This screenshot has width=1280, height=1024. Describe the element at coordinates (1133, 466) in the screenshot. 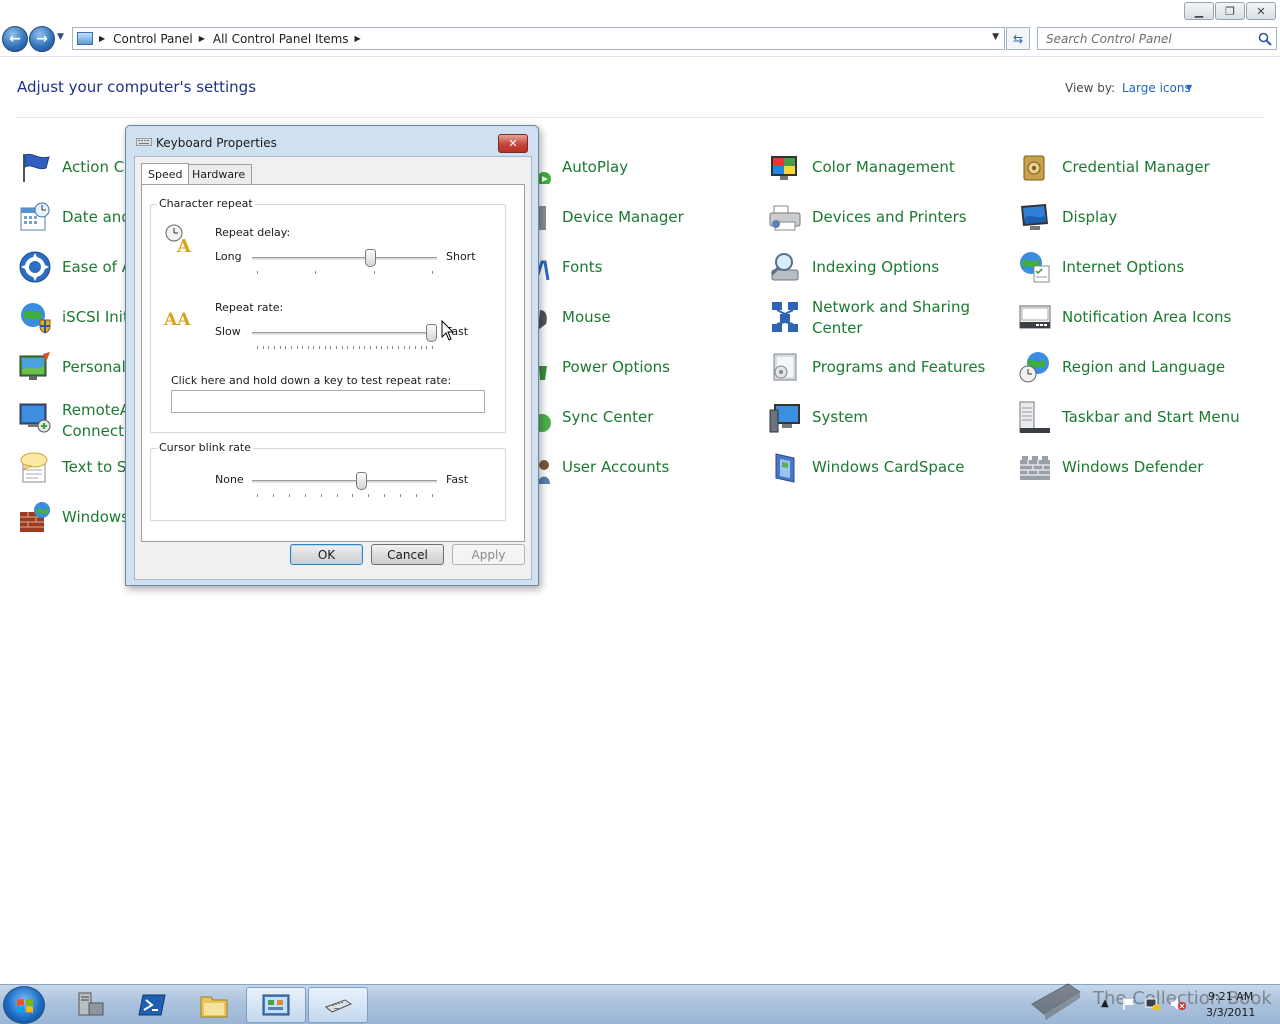

I see `cp-item-label: Windows Defender` at that location.